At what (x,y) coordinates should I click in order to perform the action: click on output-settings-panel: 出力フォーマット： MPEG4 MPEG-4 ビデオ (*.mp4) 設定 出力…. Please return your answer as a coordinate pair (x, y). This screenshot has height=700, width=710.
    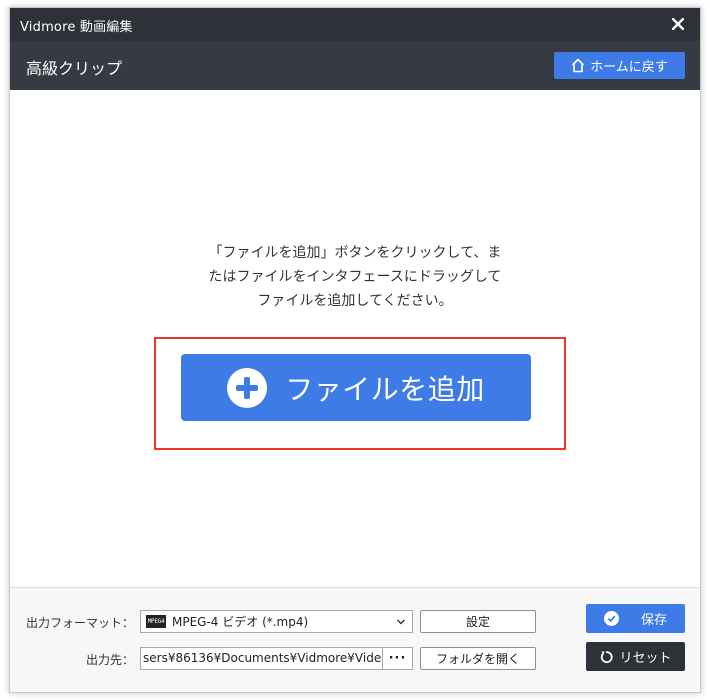
    Looking at the image, I should click on (355, 639).